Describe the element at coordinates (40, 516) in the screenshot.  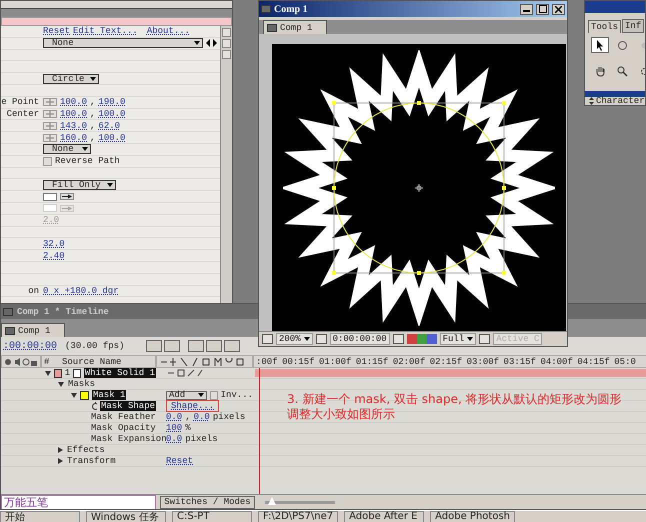
I see `start-button: 开始` at that location.